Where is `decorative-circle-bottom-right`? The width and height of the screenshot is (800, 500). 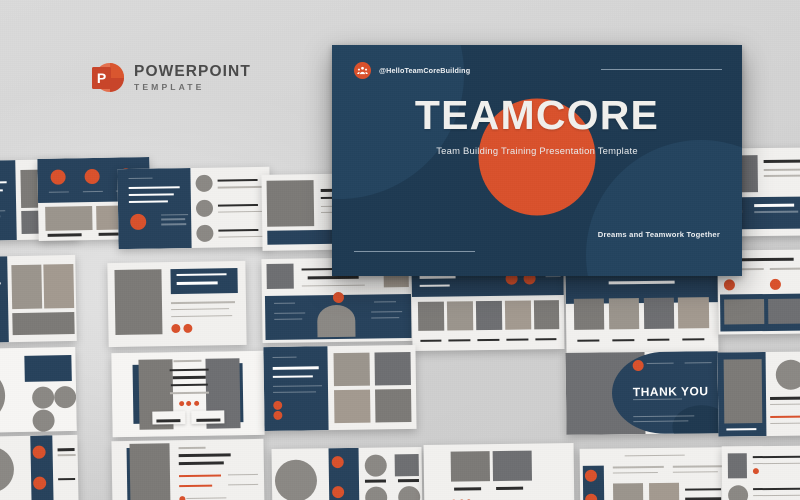
decorative-circle-bottom-right is located at coordinates (664, 208).